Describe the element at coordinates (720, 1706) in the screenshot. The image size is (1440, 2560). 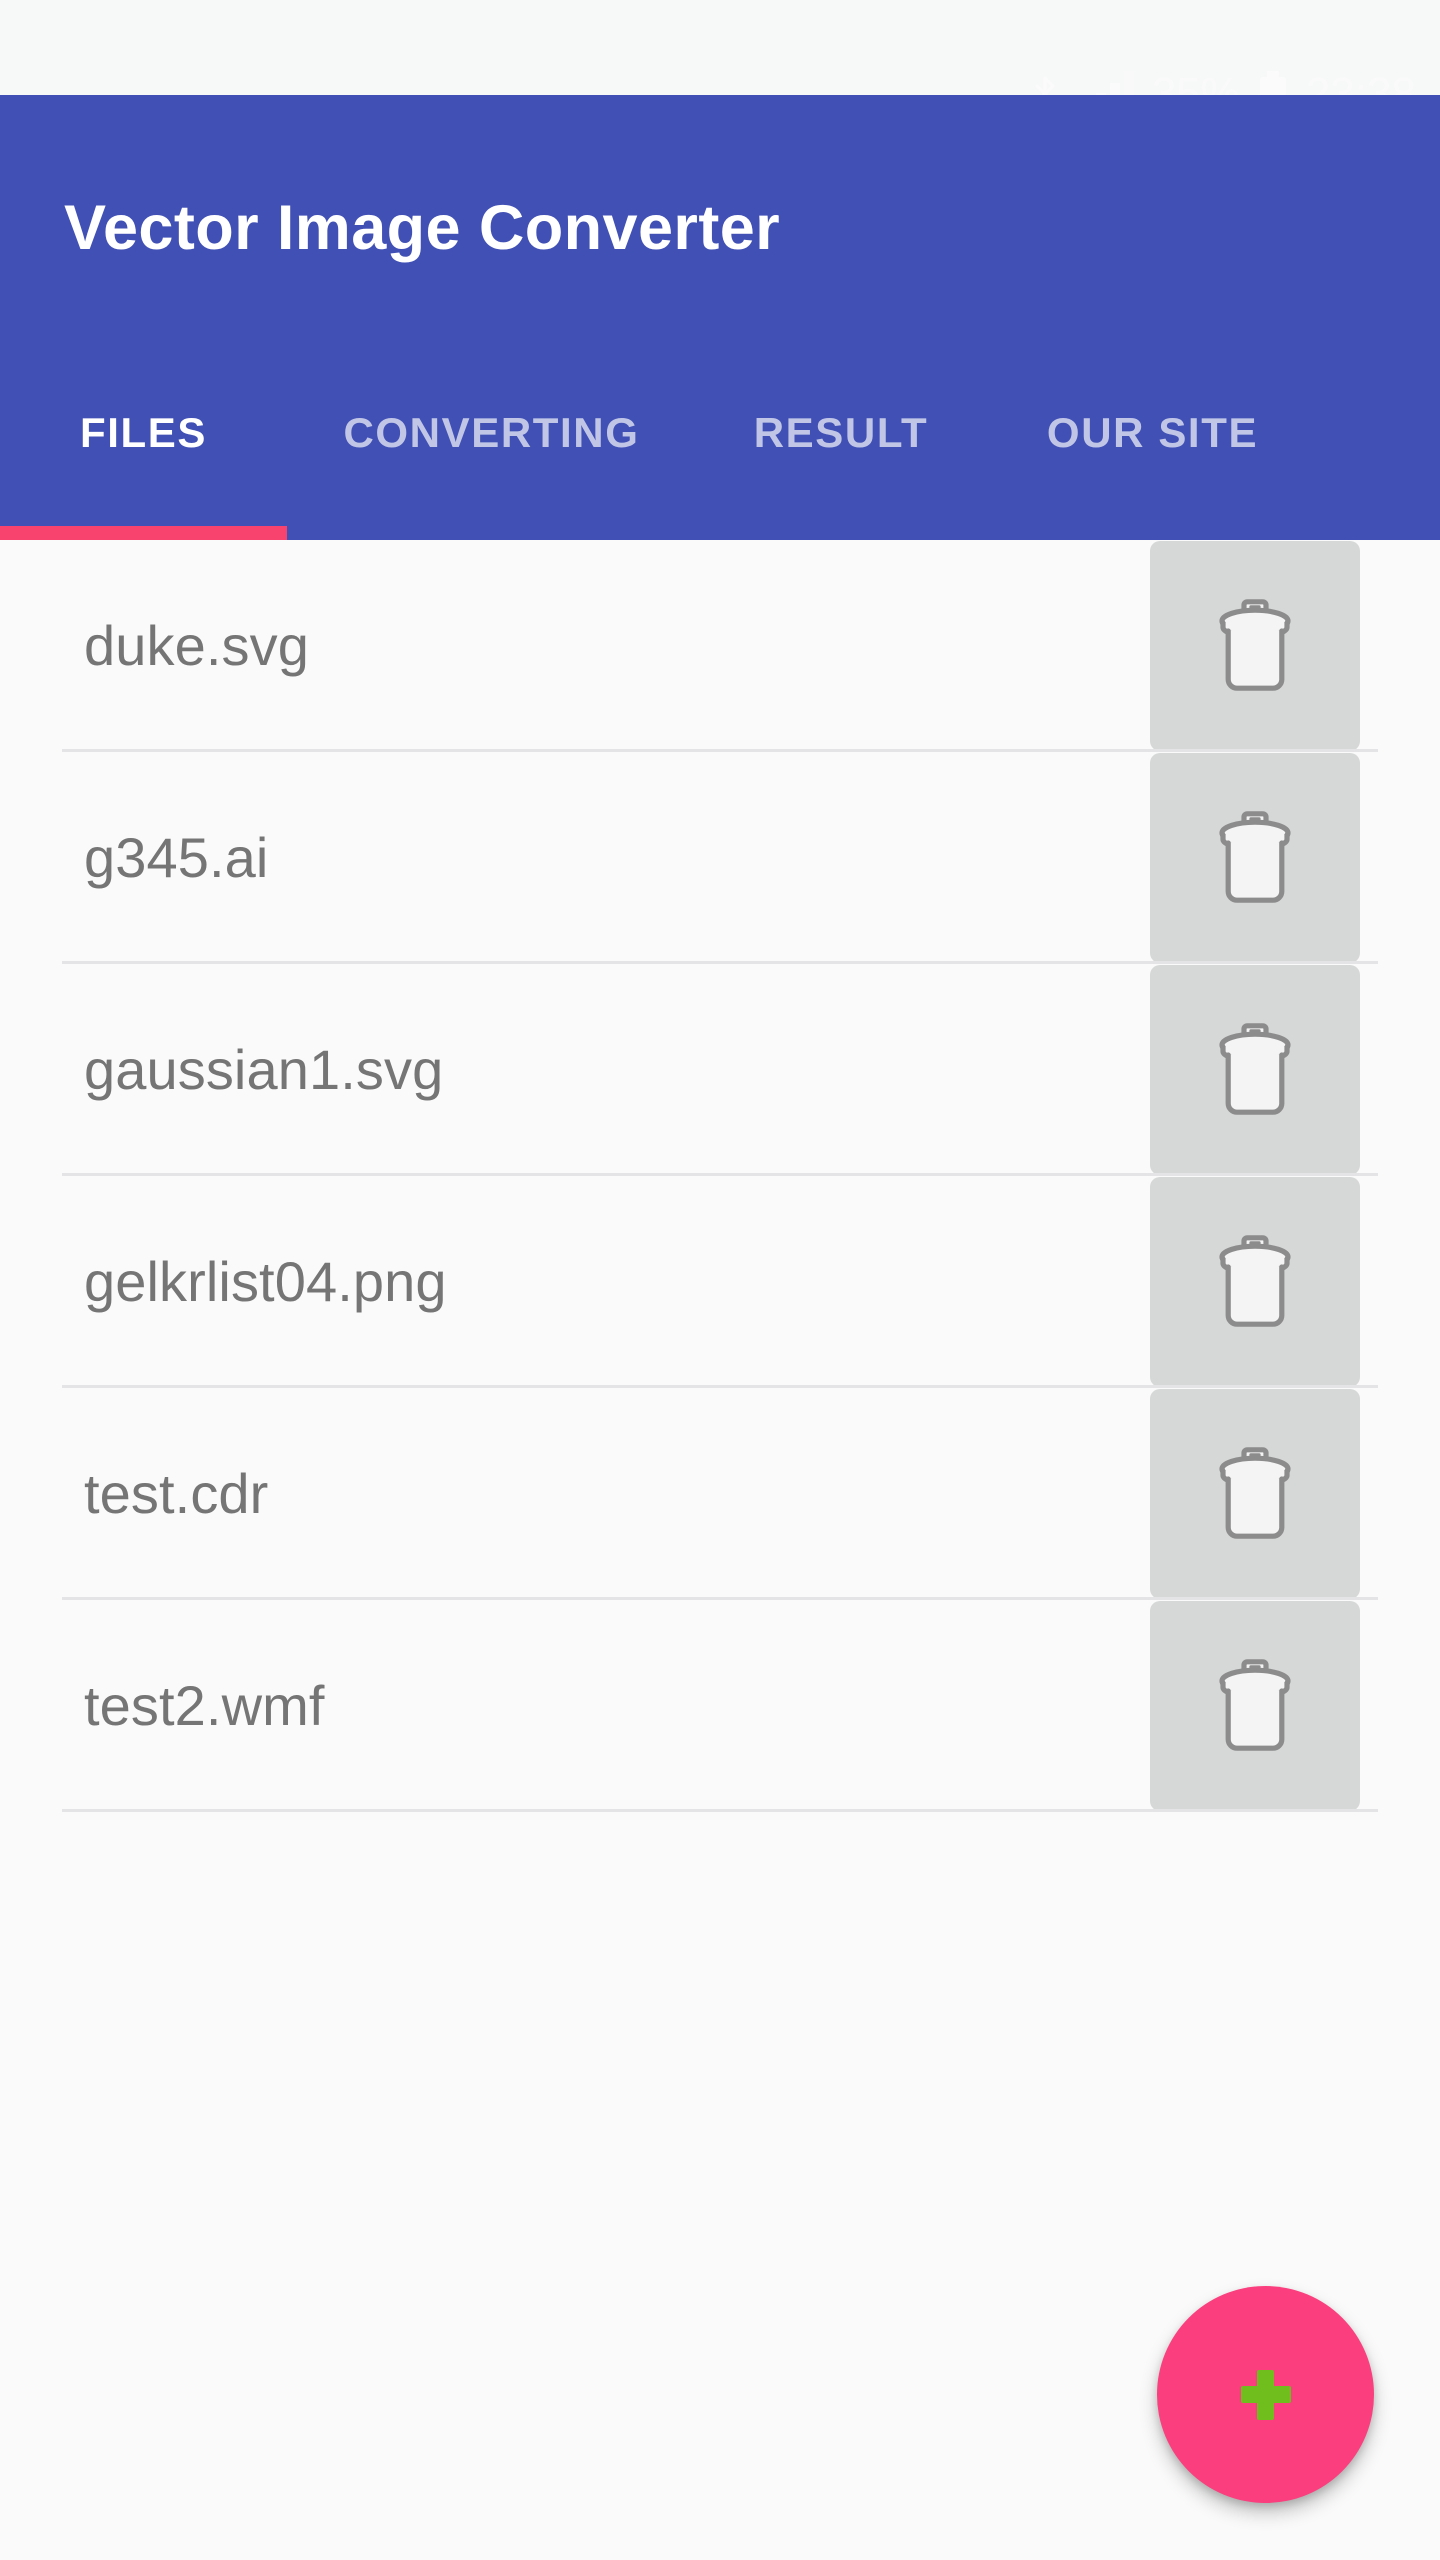
I see `file-row: test2.wmf` at that location.